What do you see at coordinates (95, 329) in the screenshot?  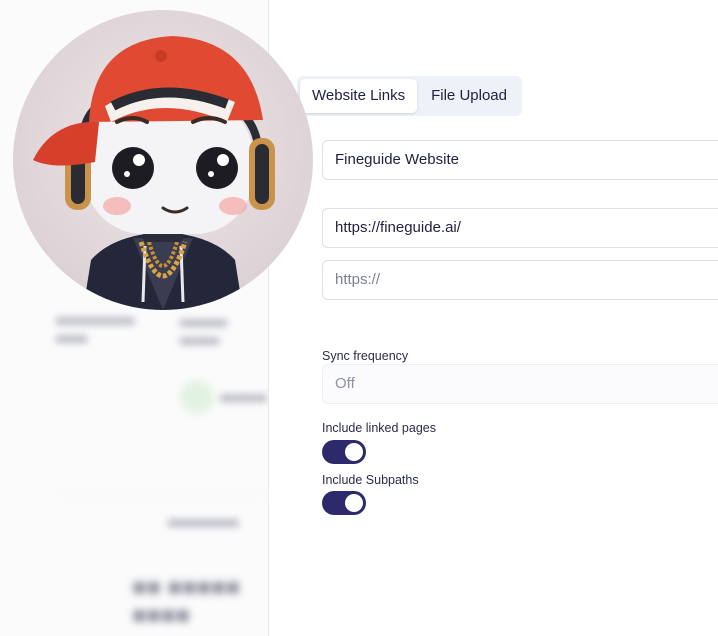 I see `bg-row-title: ■■■■■■■■■■ ■■■■` at bounding box center [95, 329].